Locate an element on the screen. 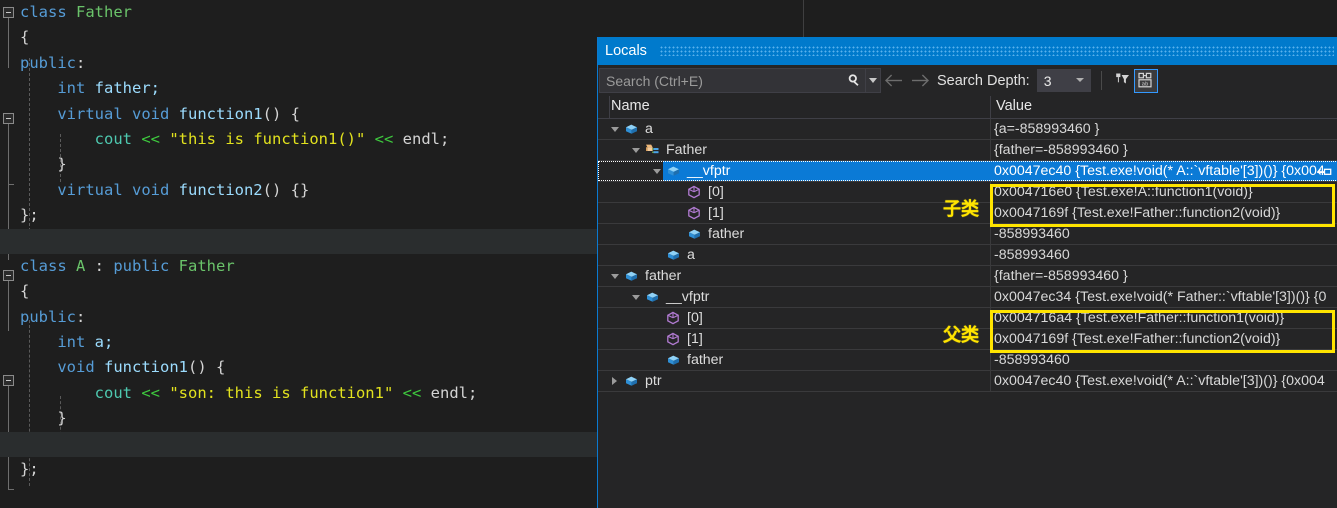 The height and width of the screenshot is (508, 1337). code-line: class Father is located at coordinates (298, 12).